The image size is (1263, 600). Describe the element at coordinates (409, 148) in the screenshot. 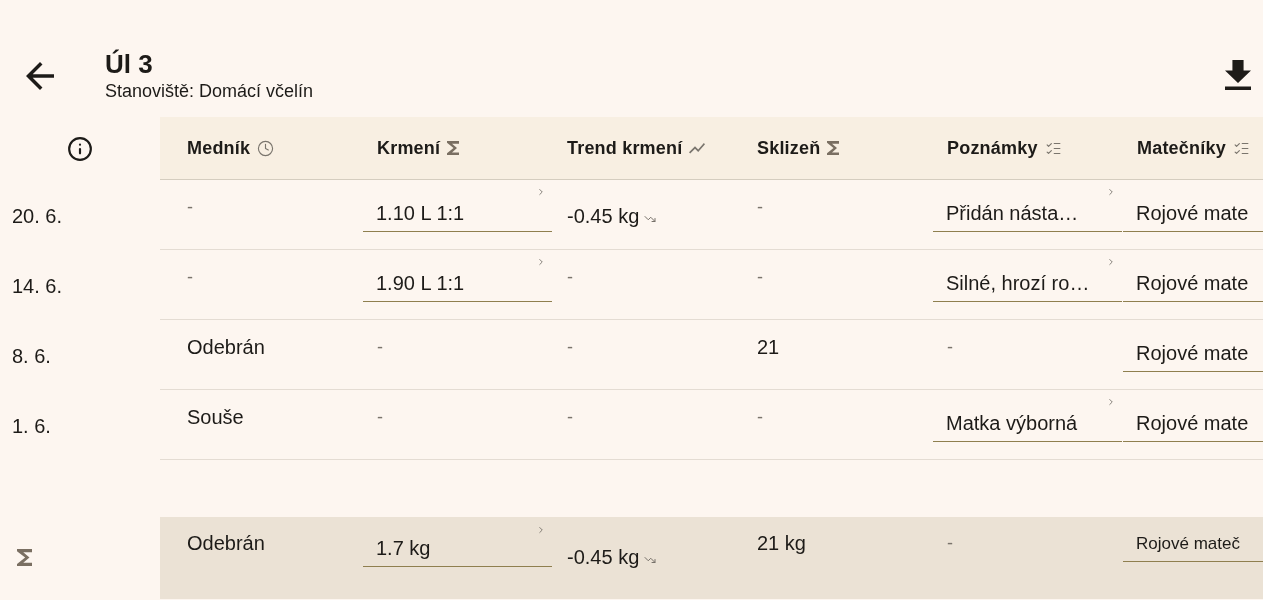

I see `column-header: Krmení` at that location.